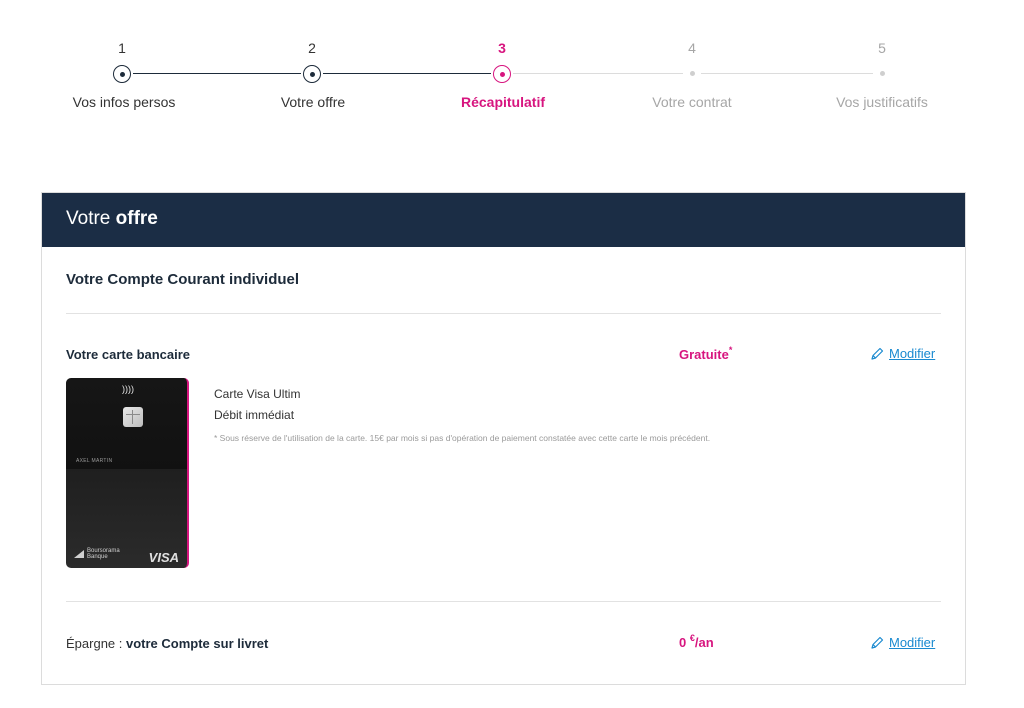 The height and width of the screenshot is (708, 1024). I want to click on step-2-number: 2, so click(312, 48).